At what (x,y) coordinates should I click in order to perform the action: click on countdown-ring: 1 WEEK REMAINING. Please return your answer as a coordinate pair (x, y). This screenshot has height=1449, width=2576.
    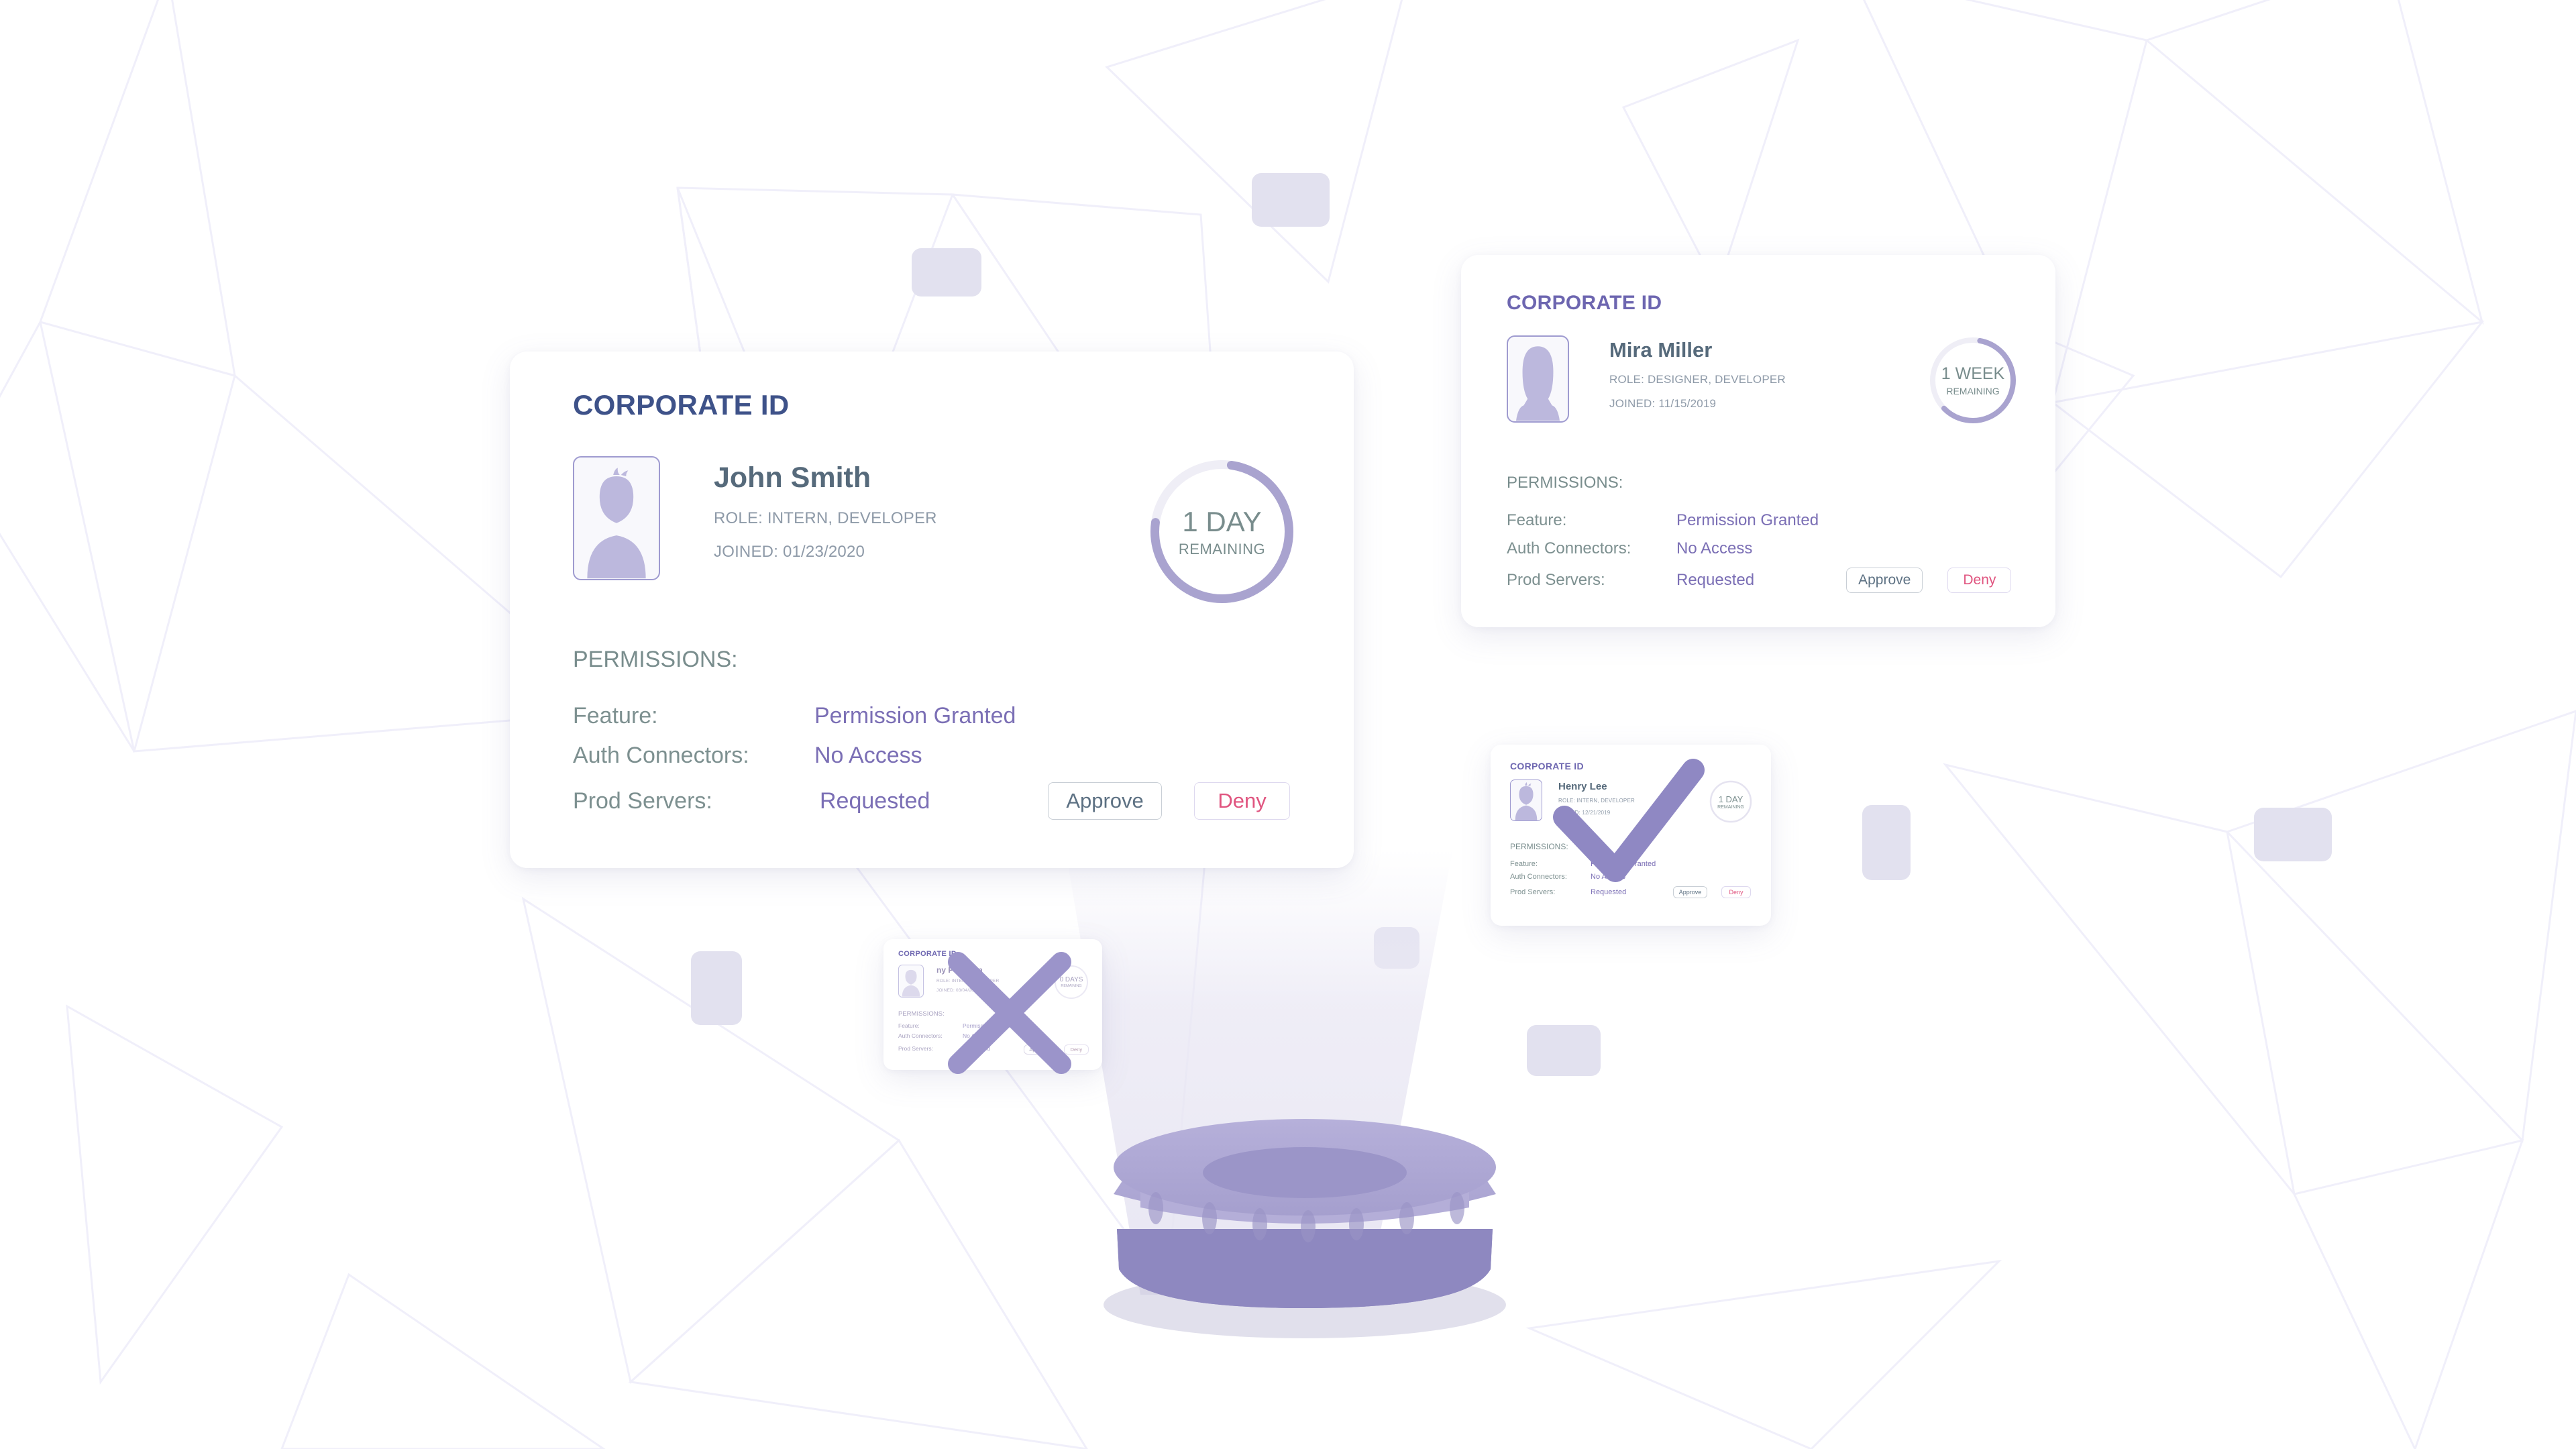
    Looking at the image, I should click on (1973, 380).